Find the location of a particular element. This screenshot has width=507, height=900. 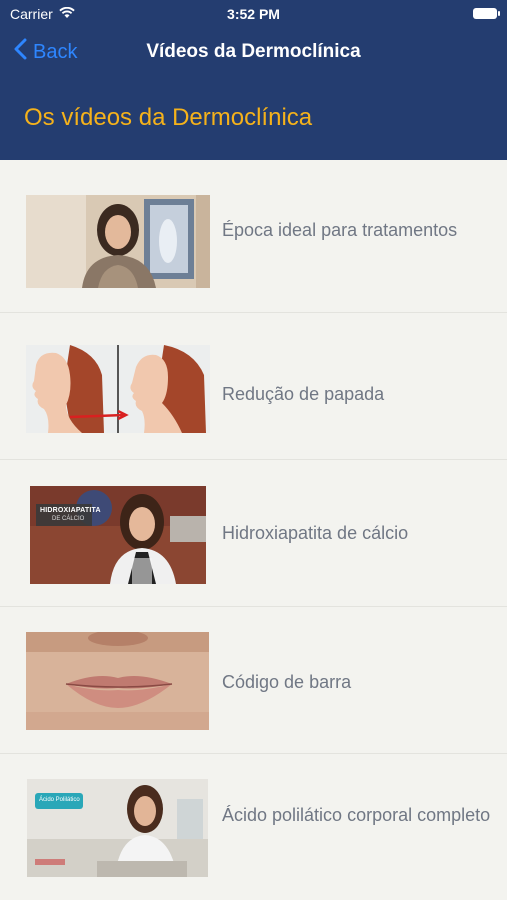

woman-speaking-thumbnail is located at coordinates (118, 241).